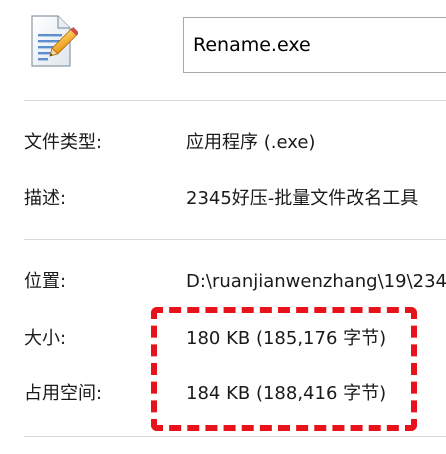 The image size is (446, 454). Describe the element at coordinates (45, 338) in the screenshot. I see `size-label: 大小:` at that location.